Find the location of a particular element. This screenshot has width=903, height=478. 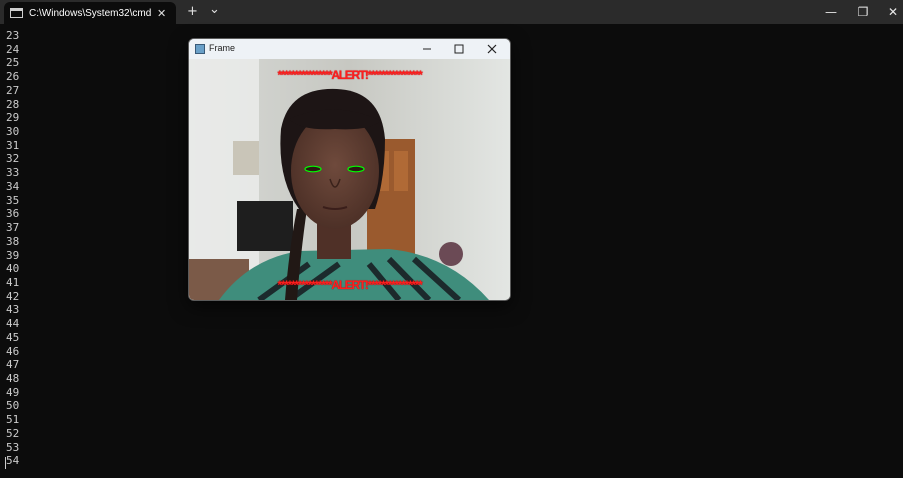

alert-text-bottom: ****************ALERT!**************** is located at coordinates (349, 285).